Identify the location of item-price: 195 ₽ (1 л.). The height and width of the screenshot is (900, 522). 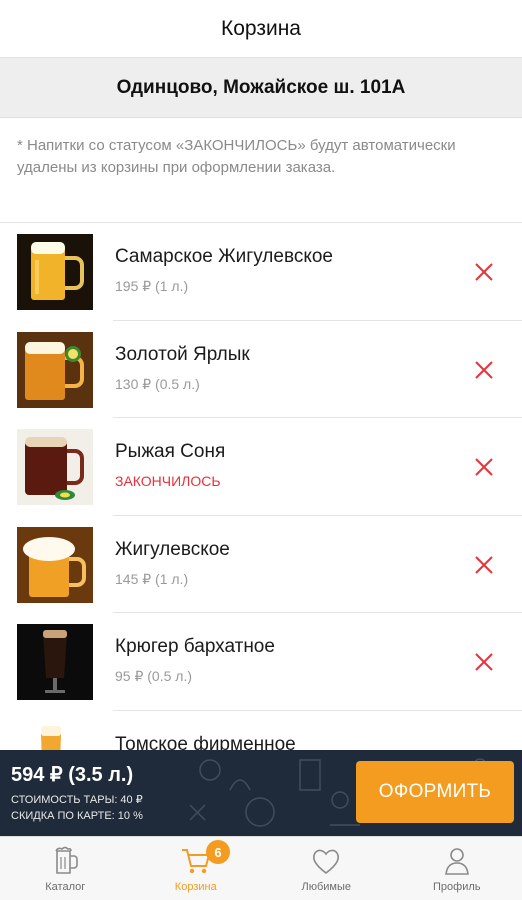
(152, 286).